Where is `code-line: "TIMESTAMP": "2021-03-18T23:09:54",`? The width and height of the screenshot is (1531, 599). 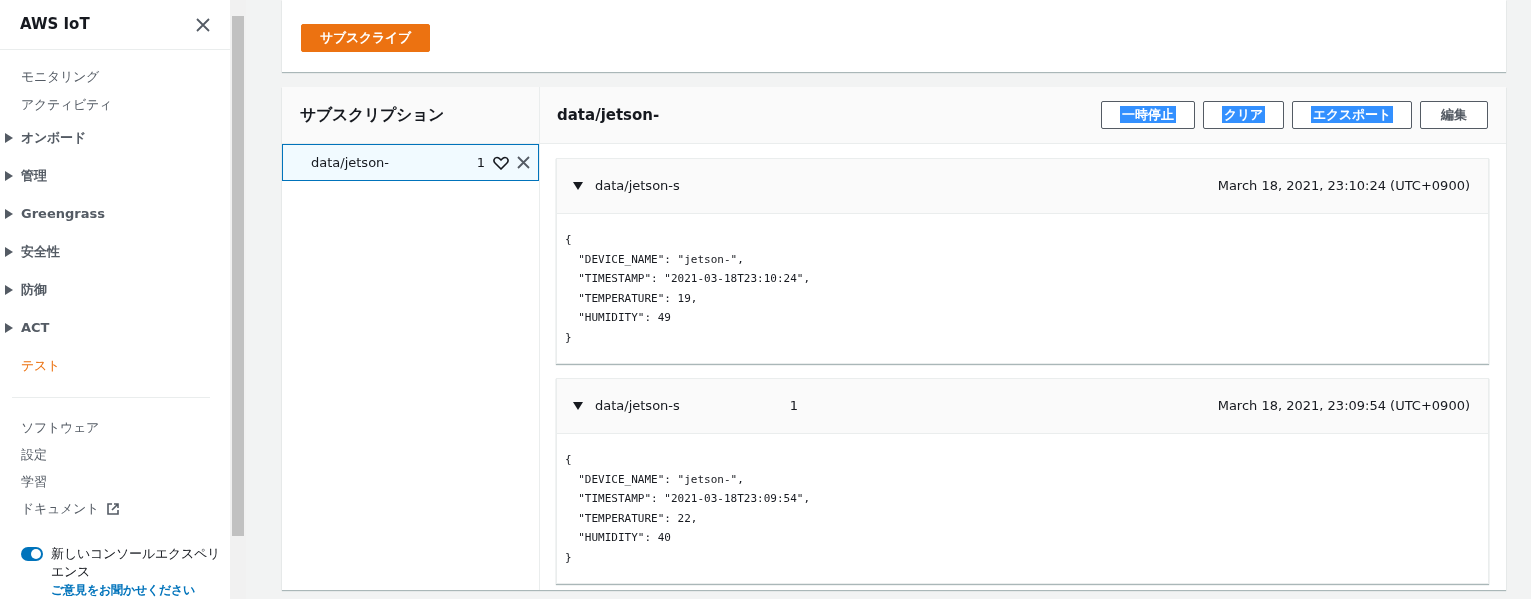 code-line: "TIMESTAMP": "2021-03-18T23:09:54", is located at coordinates (694, 499).